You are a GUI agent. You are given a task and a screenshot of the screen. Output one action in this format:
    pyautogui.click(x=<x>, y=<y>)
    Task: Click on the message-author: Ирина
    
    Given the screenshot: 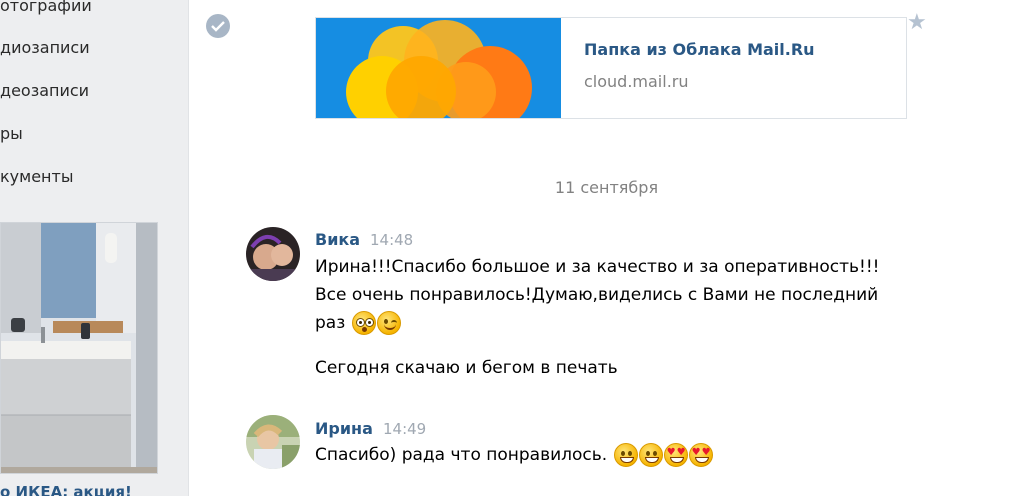 What is the action you would take?
    pyautogui.click(x=344, y=428)
    